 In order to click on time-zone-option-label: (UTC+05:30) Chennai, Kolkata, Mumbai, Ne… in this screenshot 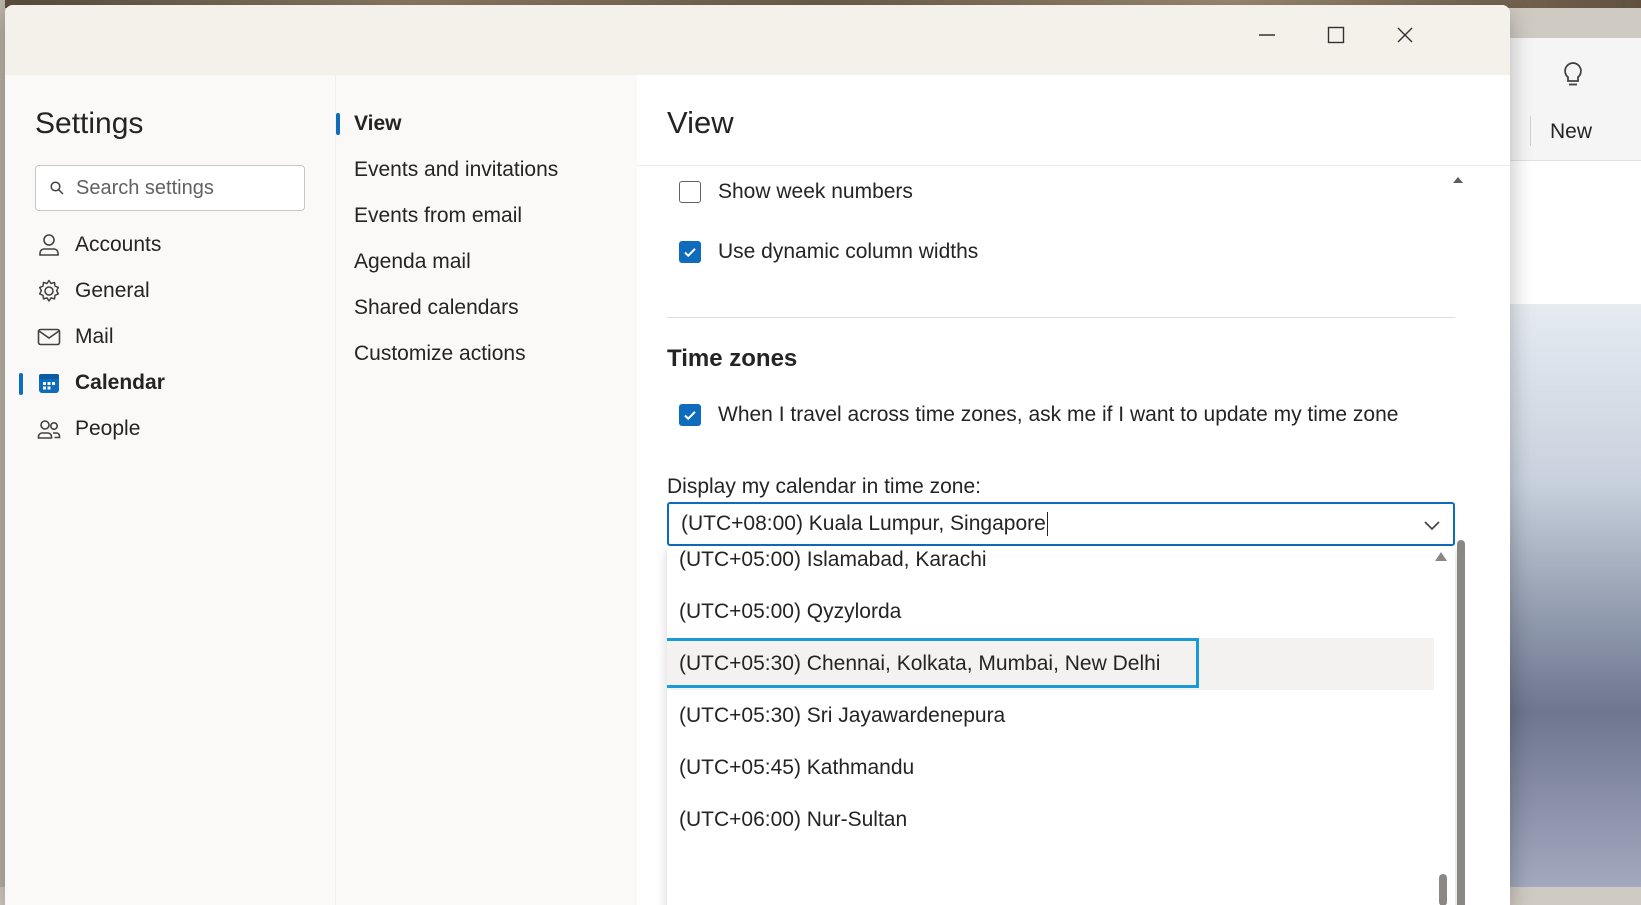, I will do `click(920, 663)`.